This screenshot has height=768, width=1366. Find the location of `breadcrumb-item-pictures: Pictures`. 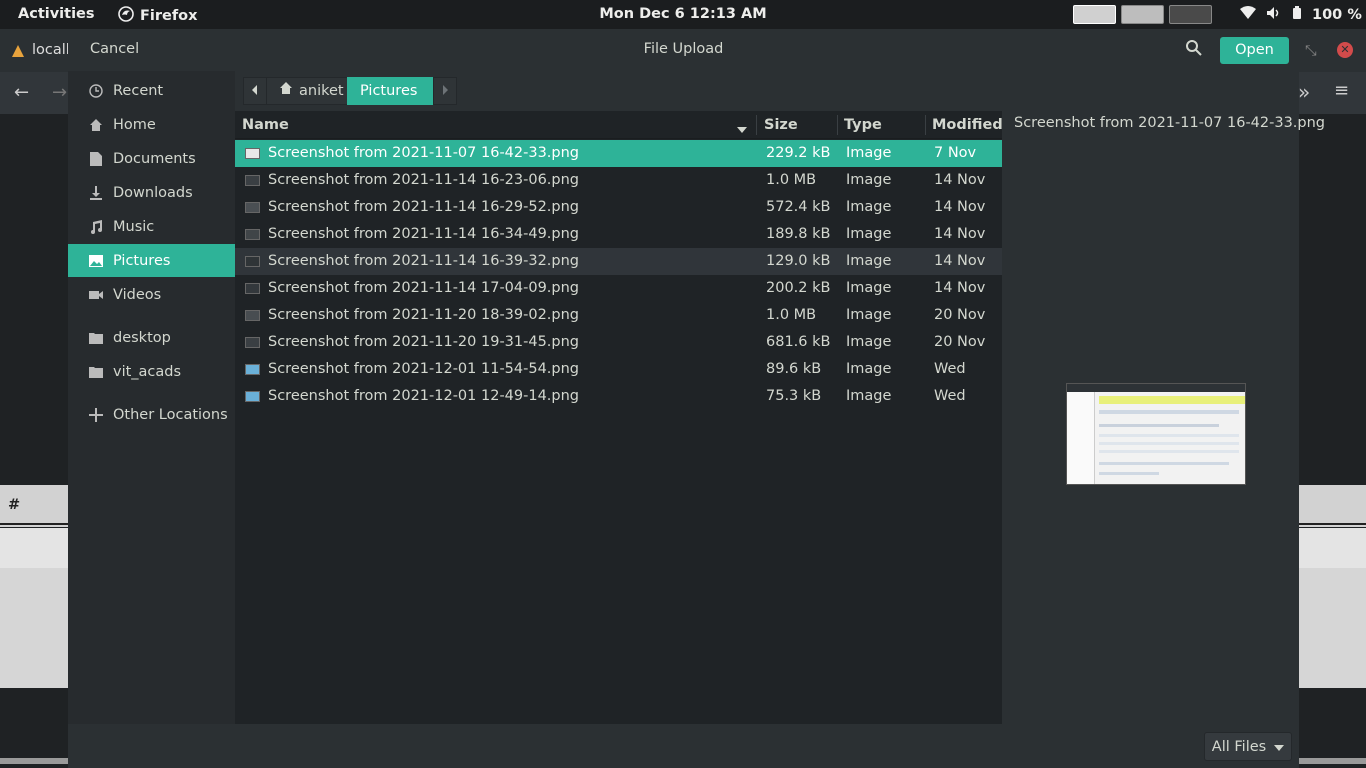

breadcrumb-item-pictures: Pictures is located at coordinates (390, 91).